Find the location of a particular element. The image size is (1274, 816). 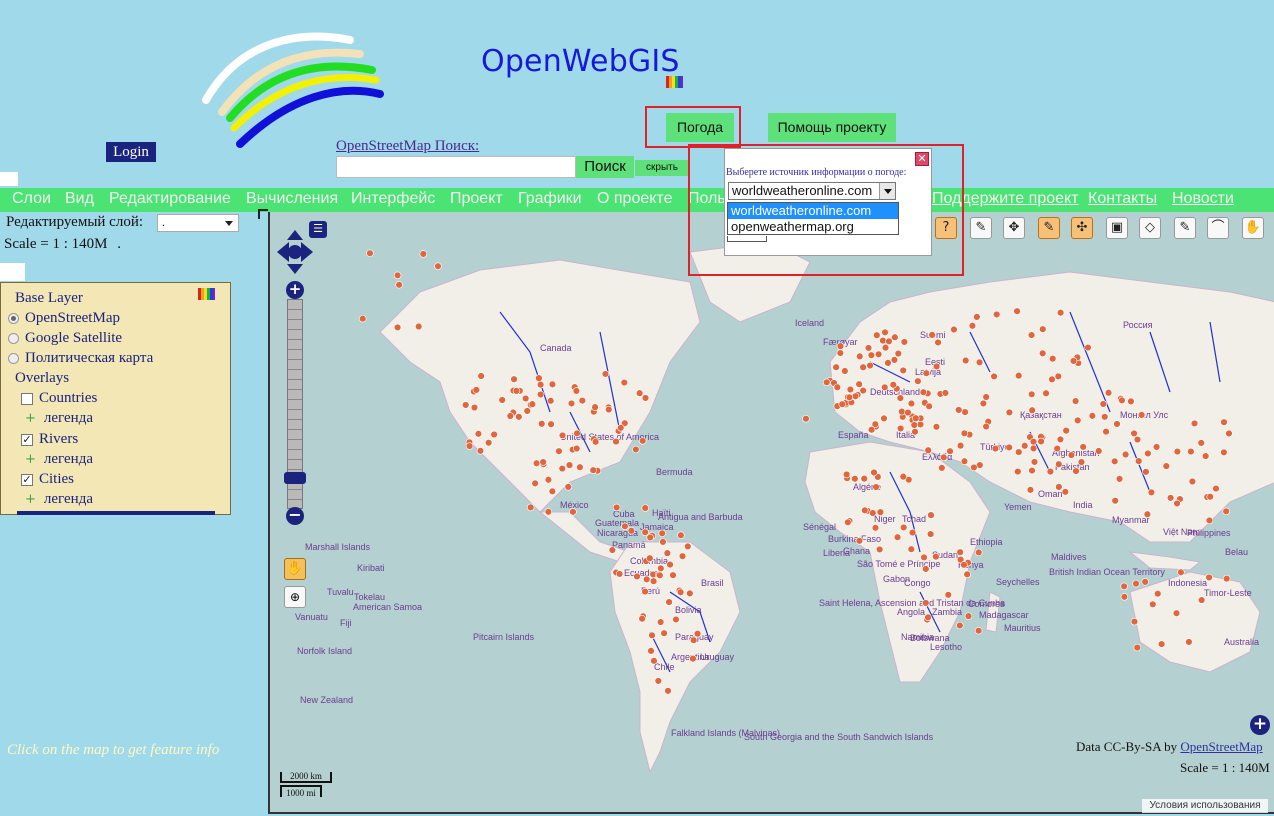

menu-item-contacts: Контакты is located at coordinates (1122, 199).